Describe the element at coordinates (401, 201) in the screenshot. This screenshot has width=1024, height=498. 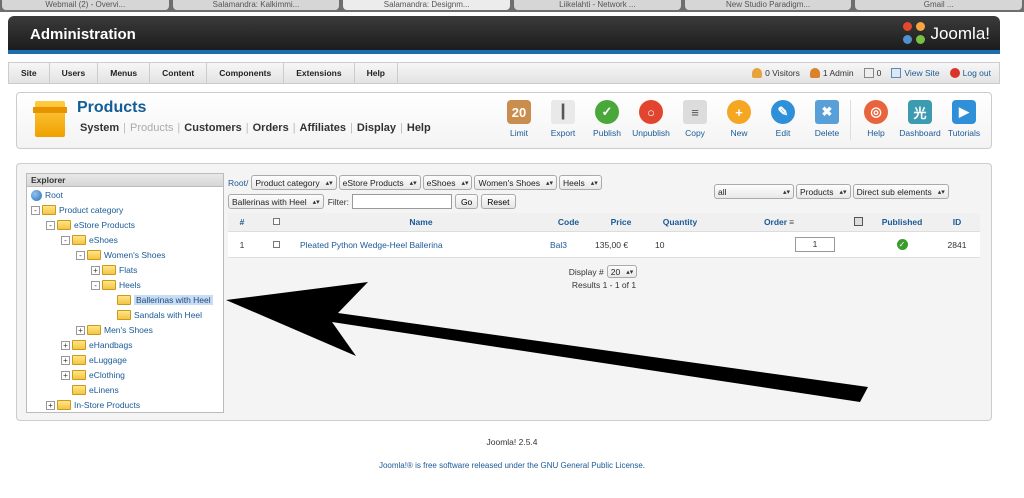
I see `filter-input` at that location.